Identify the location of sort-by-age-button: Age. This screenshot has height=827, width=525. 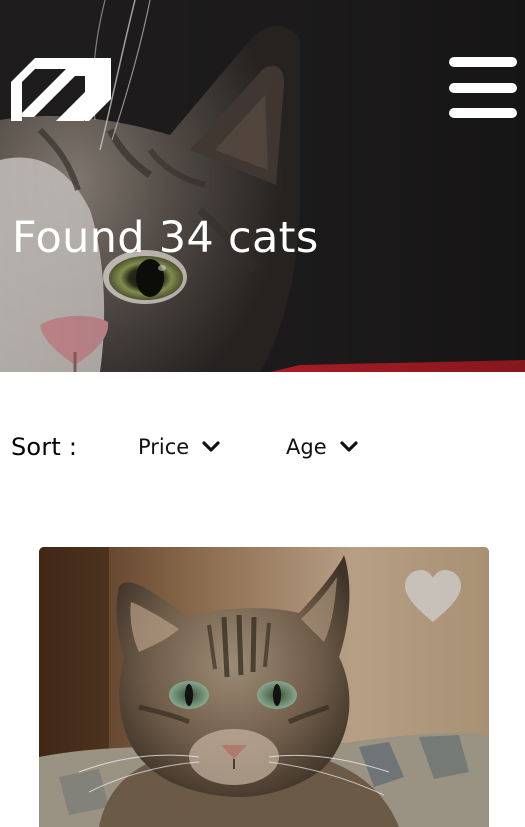
(322, 447).